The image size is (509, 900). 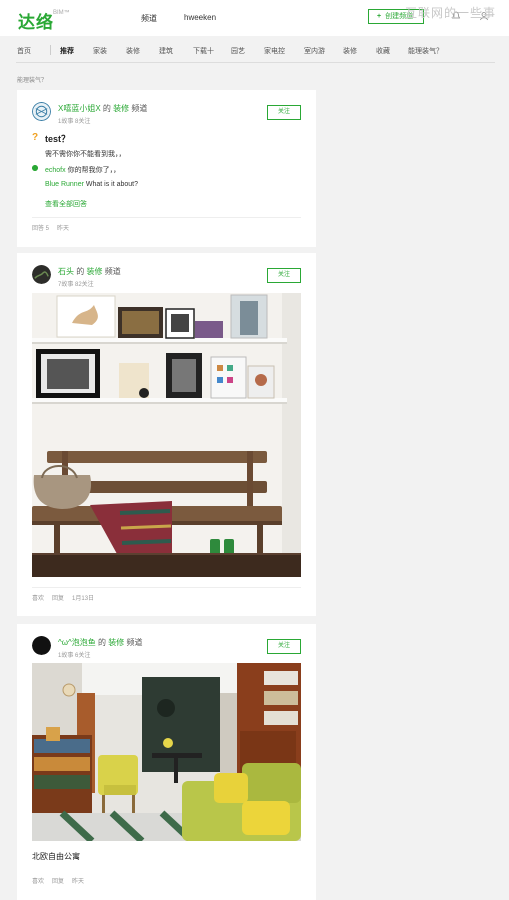 I want to click on author-name: 石头, so click(x=66, y=271).